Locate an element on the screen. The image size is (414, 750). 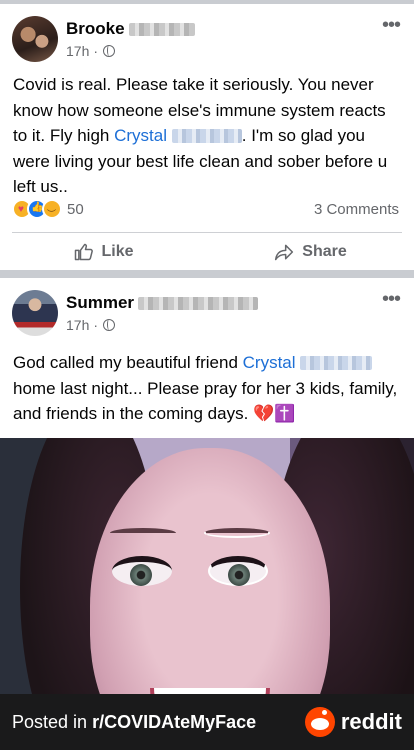
photo-eye-right is located at coordinates (238, 571).